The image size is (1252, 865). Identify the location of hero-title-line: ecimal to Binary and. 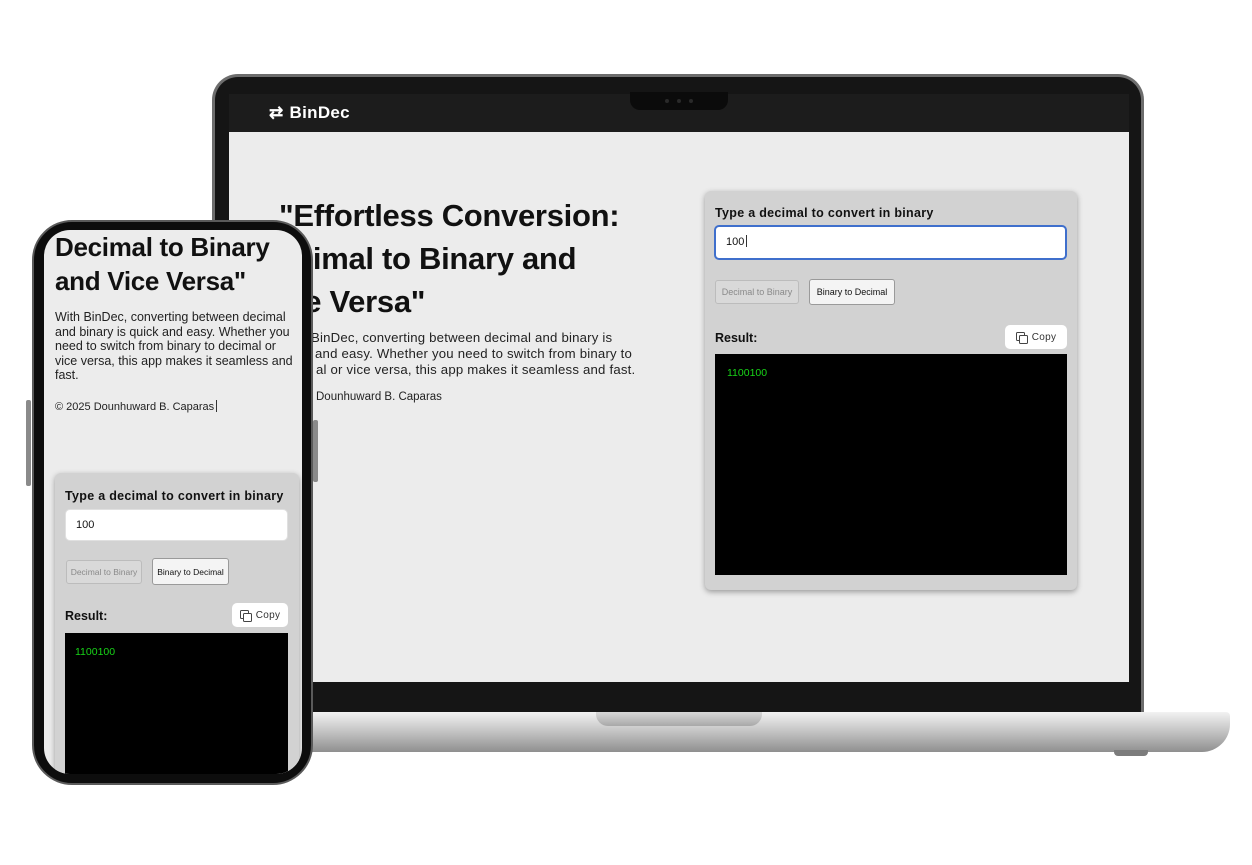
(428, 258).